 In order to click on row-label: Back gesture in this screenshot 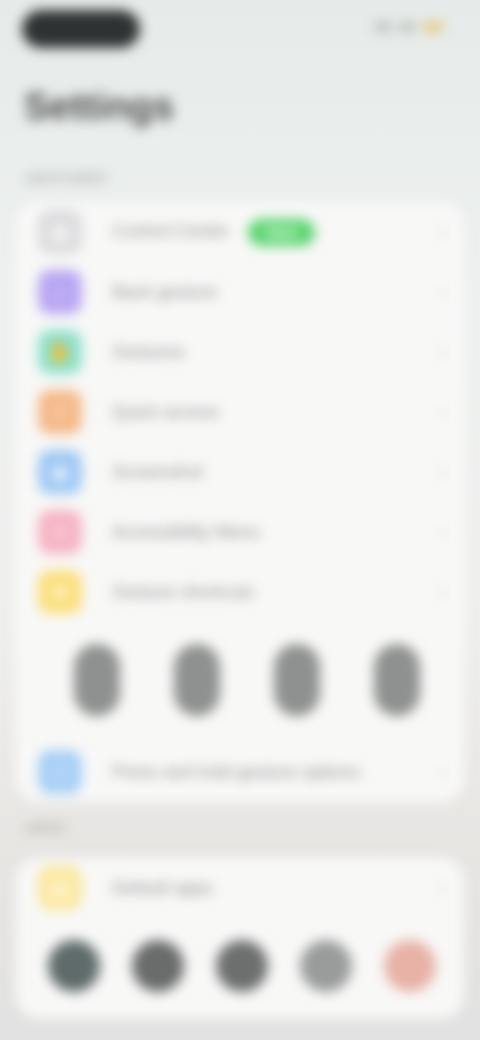, I will do `click(165, 291)`.